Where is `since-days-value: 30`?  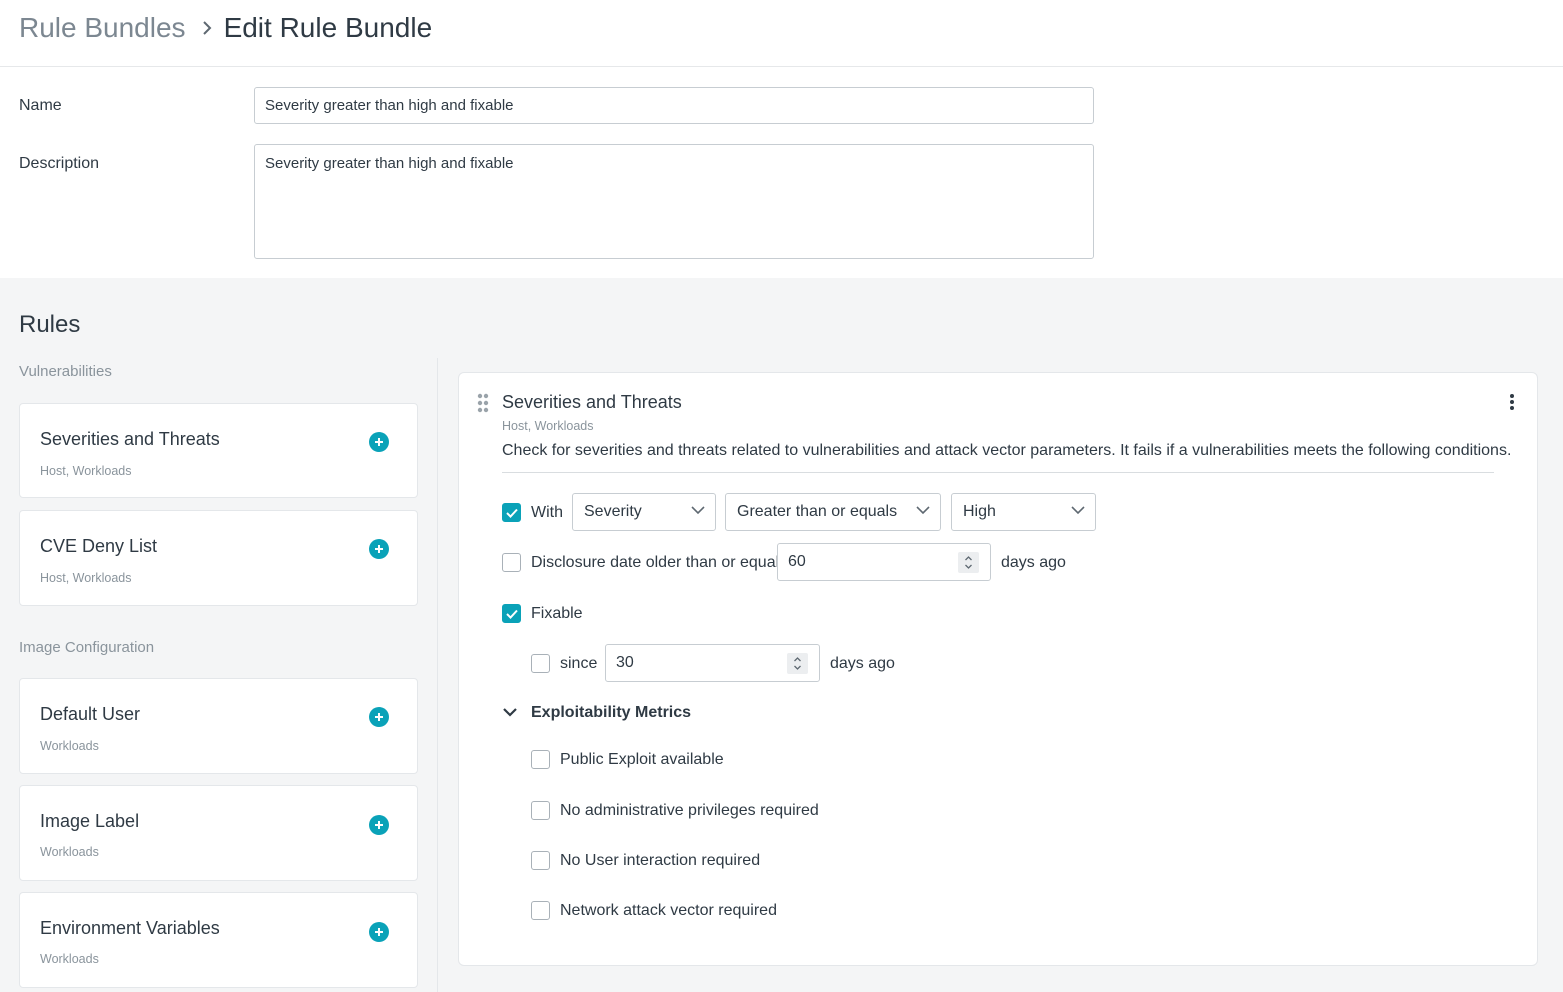 since-days-value: 30 is located at coordinates (625, 662).